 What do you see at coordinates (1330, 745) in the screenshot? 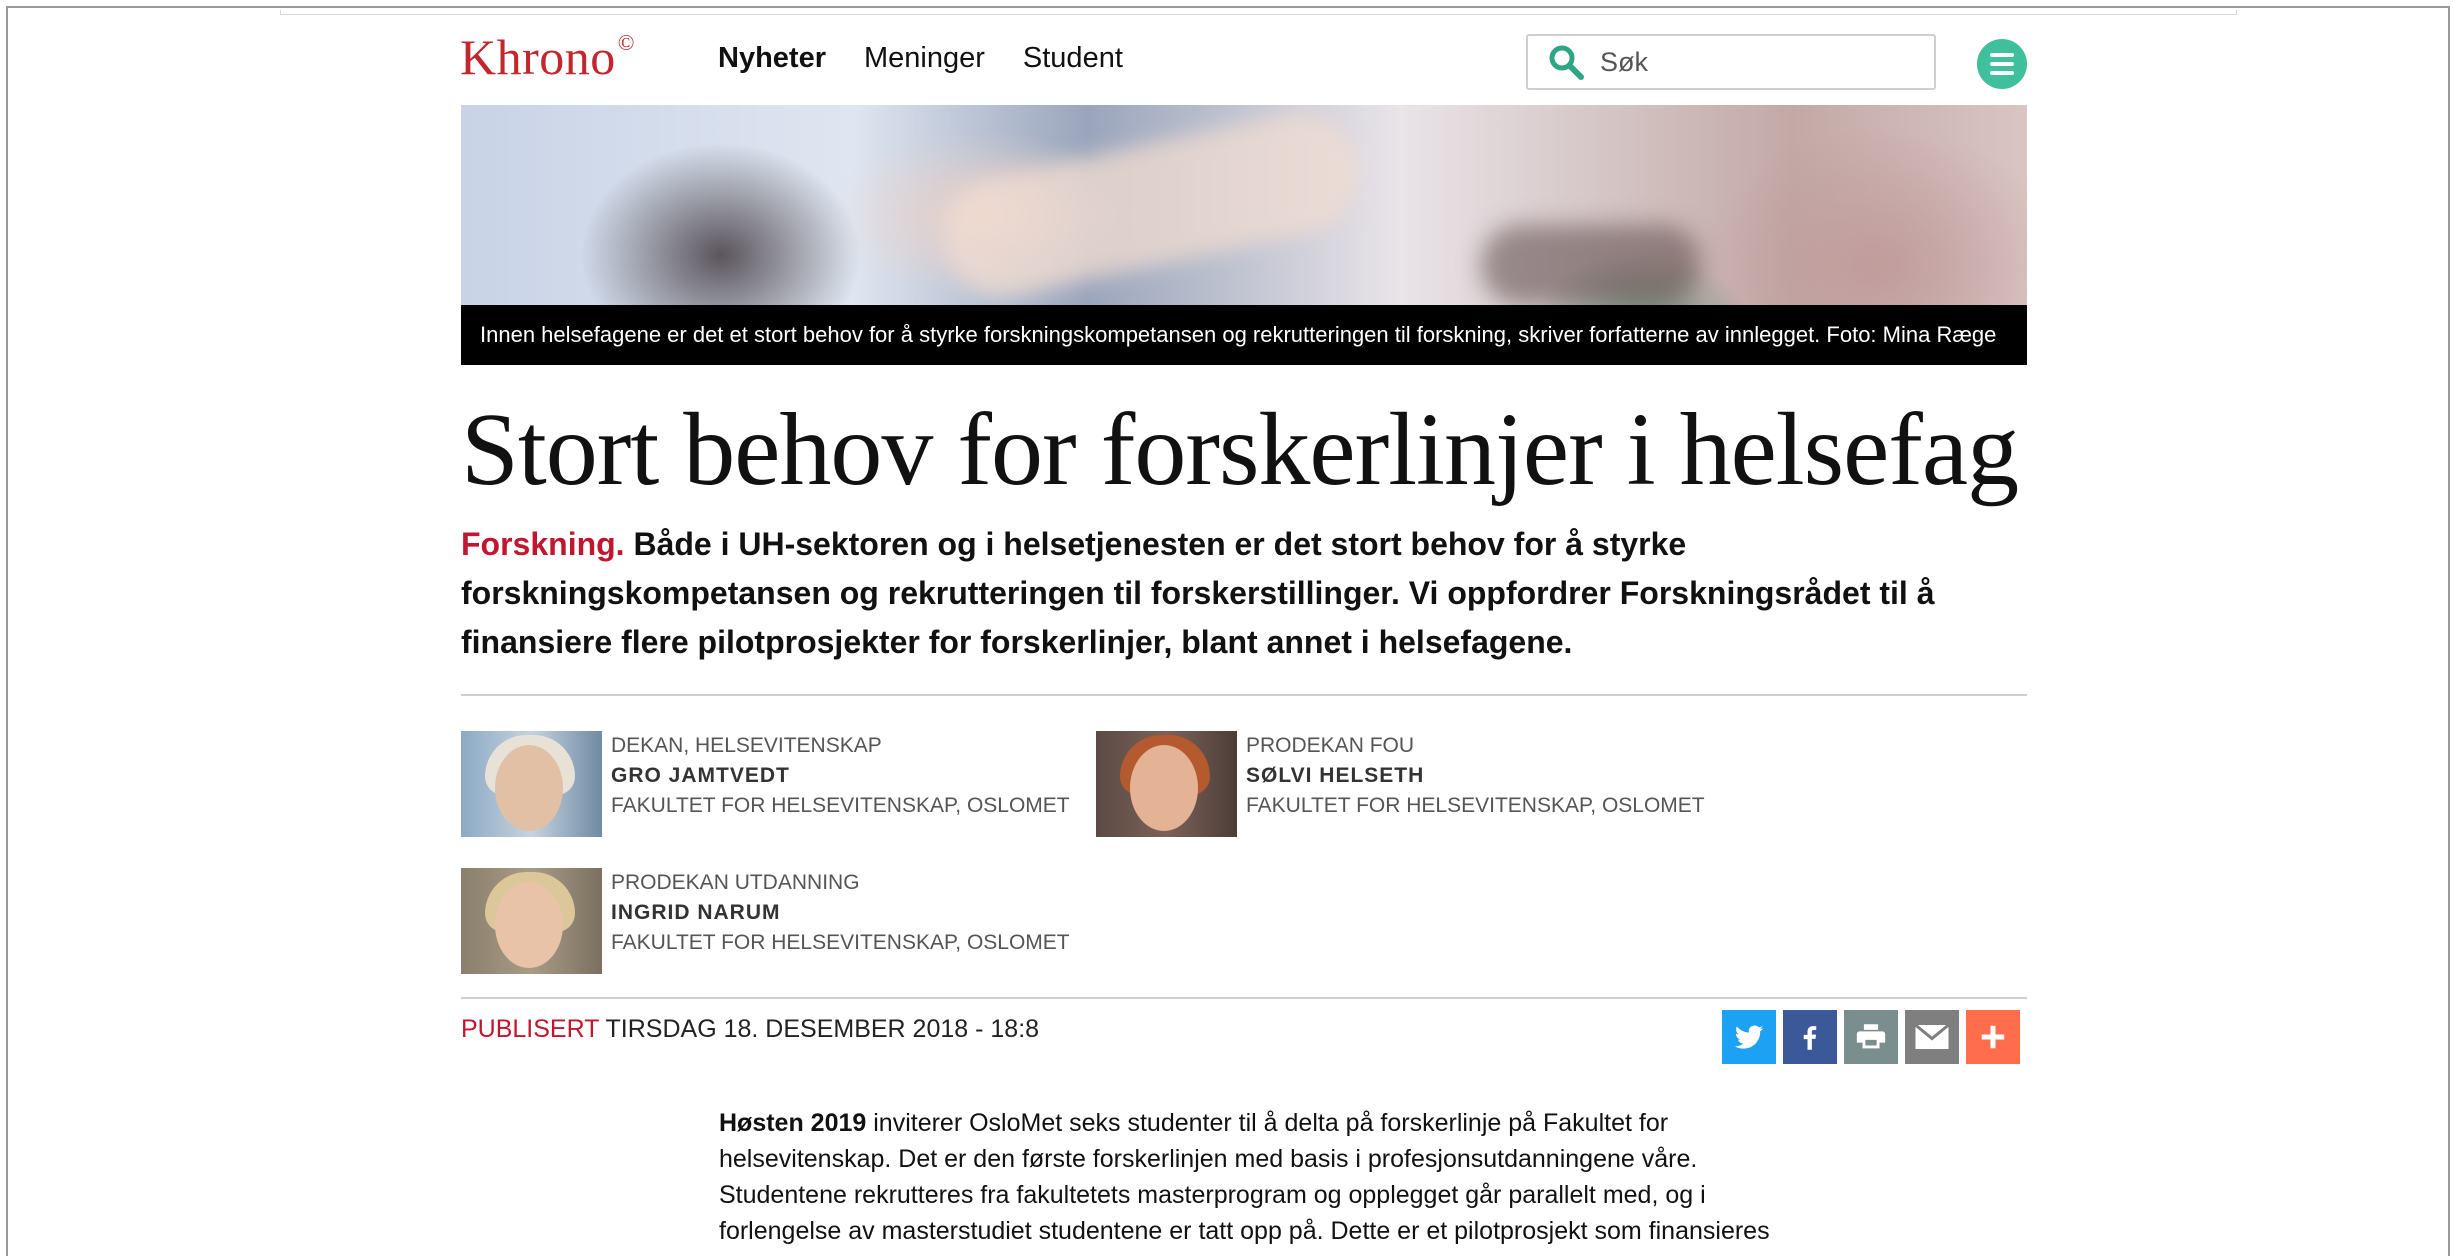
I see `author-role: PRODEKAN FOU` at bounding box center [1330, 745].